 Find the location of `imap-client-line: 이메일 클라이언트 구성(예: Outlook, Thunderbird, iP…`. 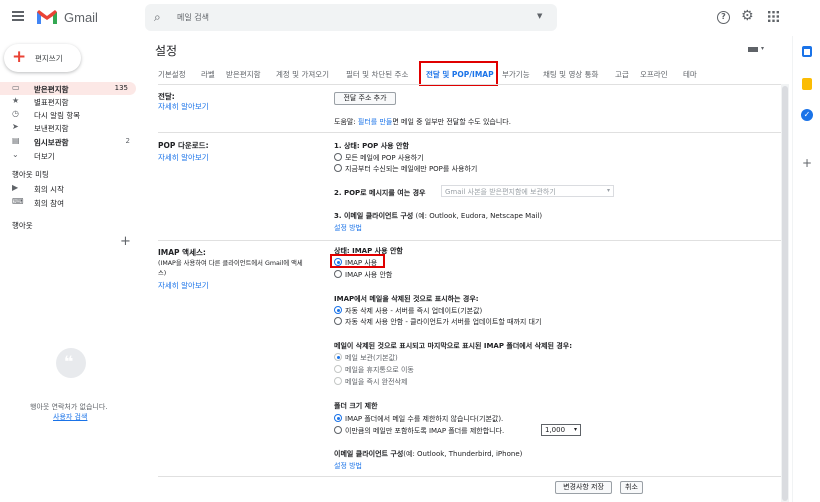

imap-client-line: 이메일 클라이언트 구성(예: Outlook, Thunderbird, iP… is located at coordinates (428, 454).